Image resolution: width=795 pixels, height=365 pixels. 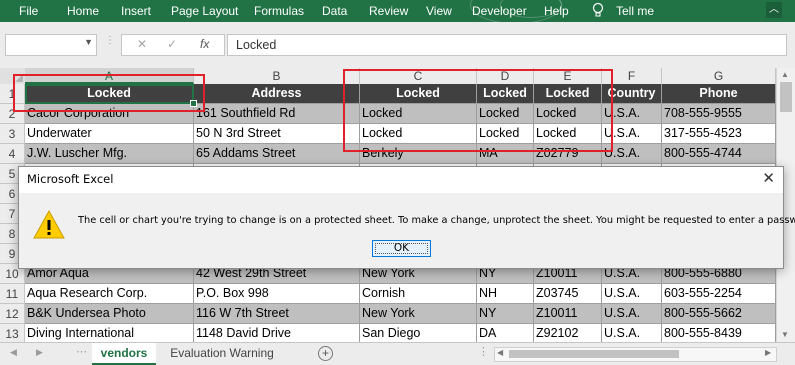 I want to click on row-header-3: 3, so click(x=12, y=134).